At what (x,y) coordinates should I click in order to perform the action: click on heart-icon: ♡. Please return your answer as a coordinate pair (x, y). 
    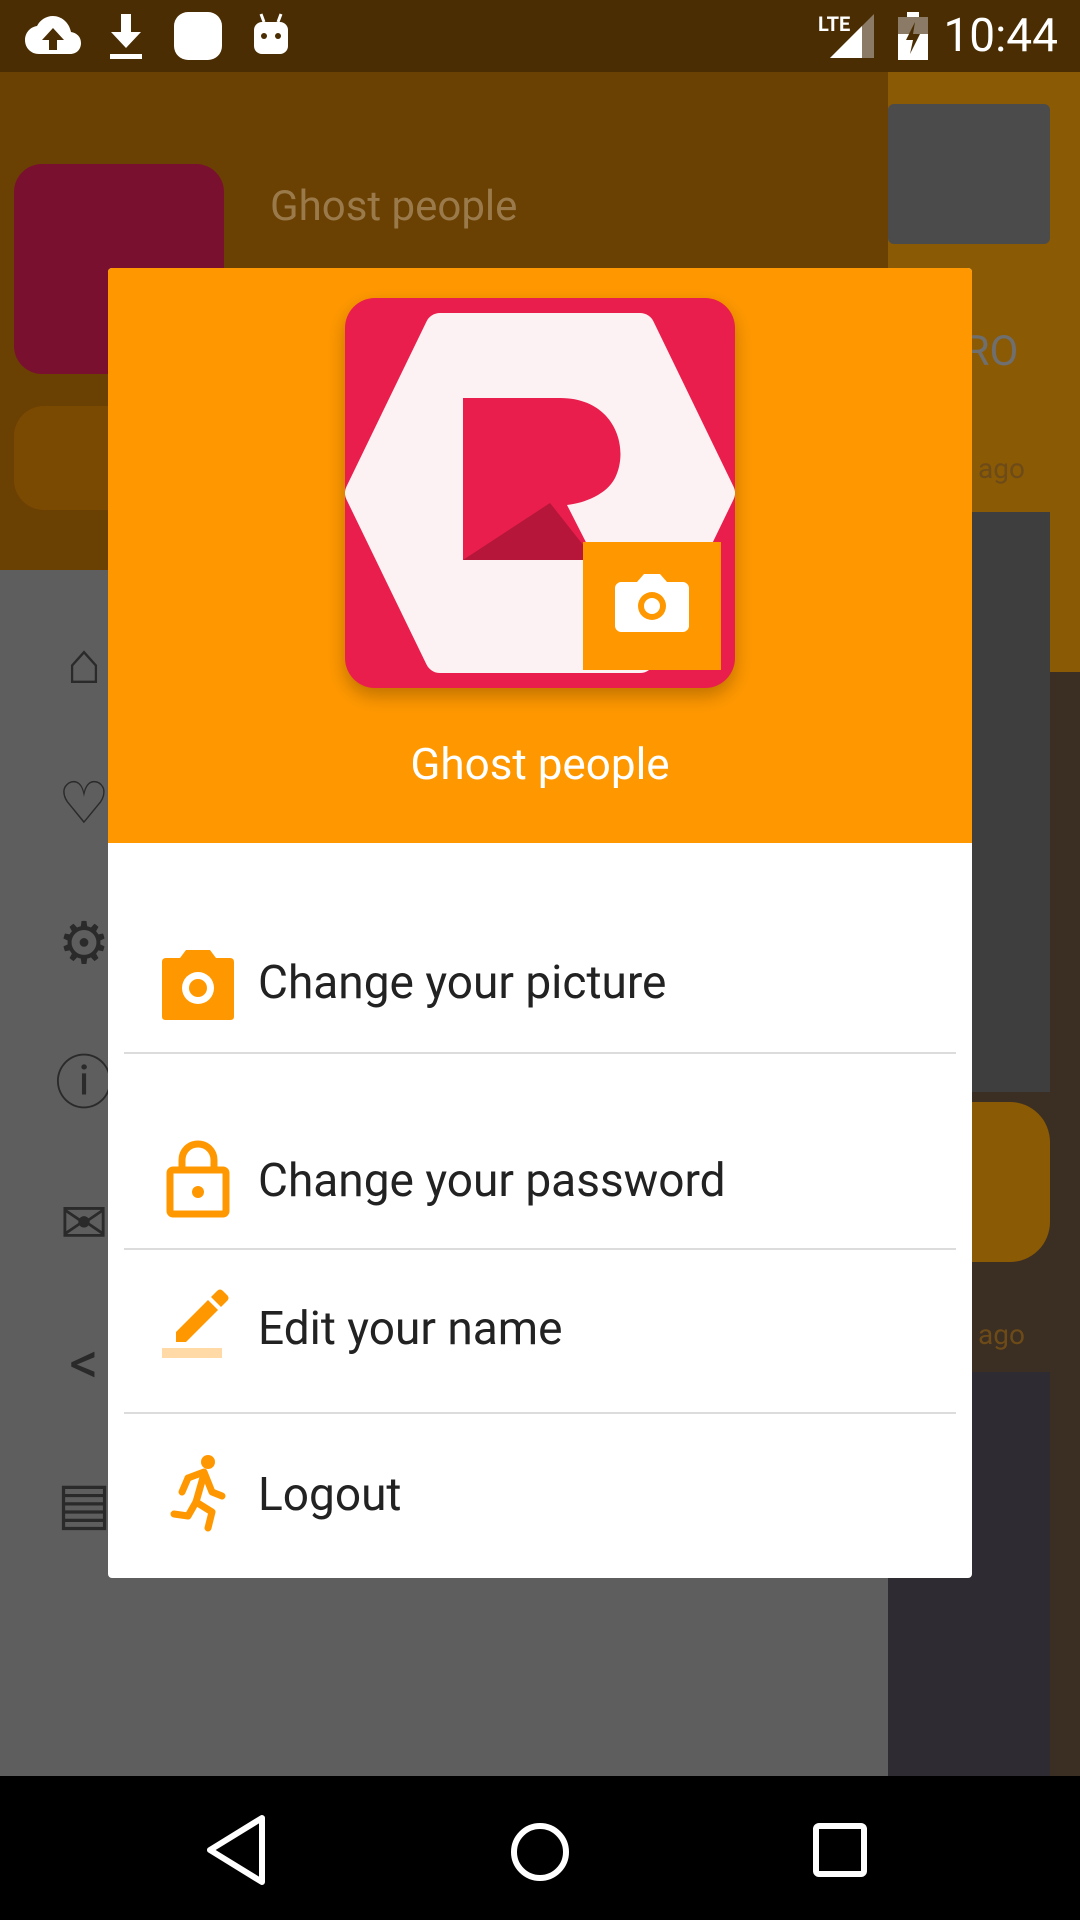
    Looking at the image, I should click on (84, 804).